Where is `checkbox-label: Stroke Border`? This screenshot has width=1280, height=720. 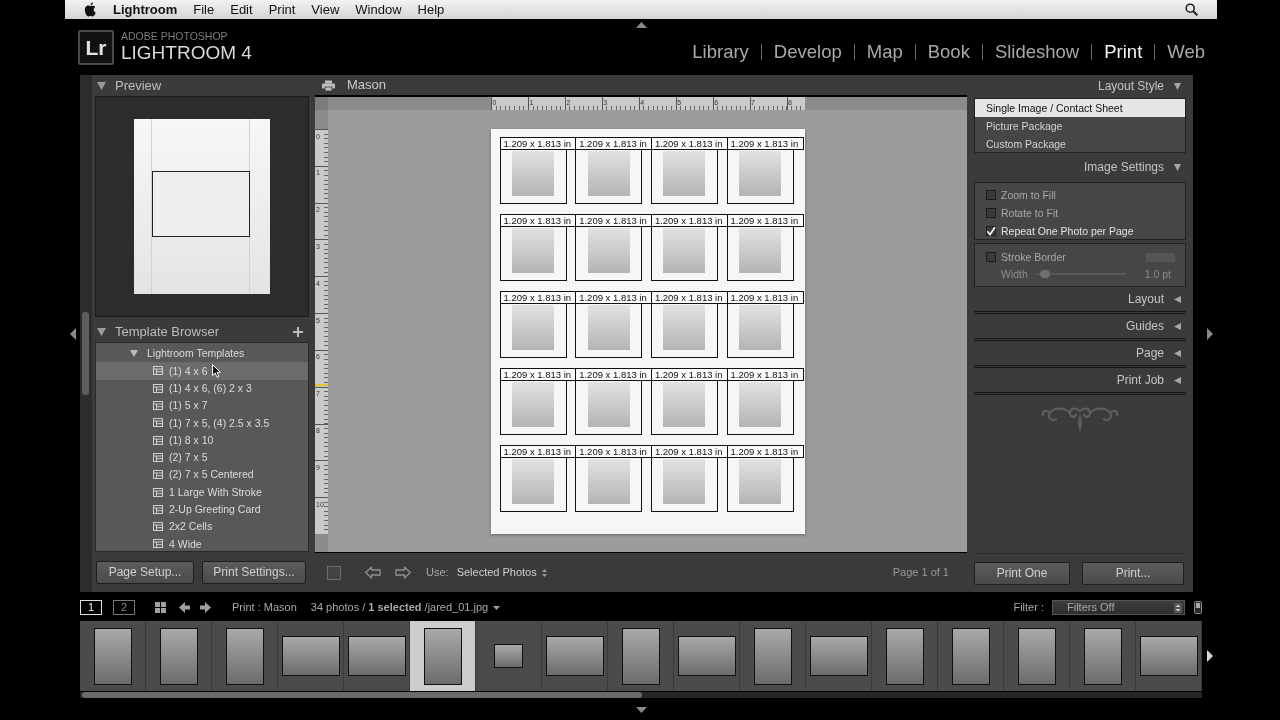
checkbox-label: Stroke Border is located at coordinates (1033, 257).